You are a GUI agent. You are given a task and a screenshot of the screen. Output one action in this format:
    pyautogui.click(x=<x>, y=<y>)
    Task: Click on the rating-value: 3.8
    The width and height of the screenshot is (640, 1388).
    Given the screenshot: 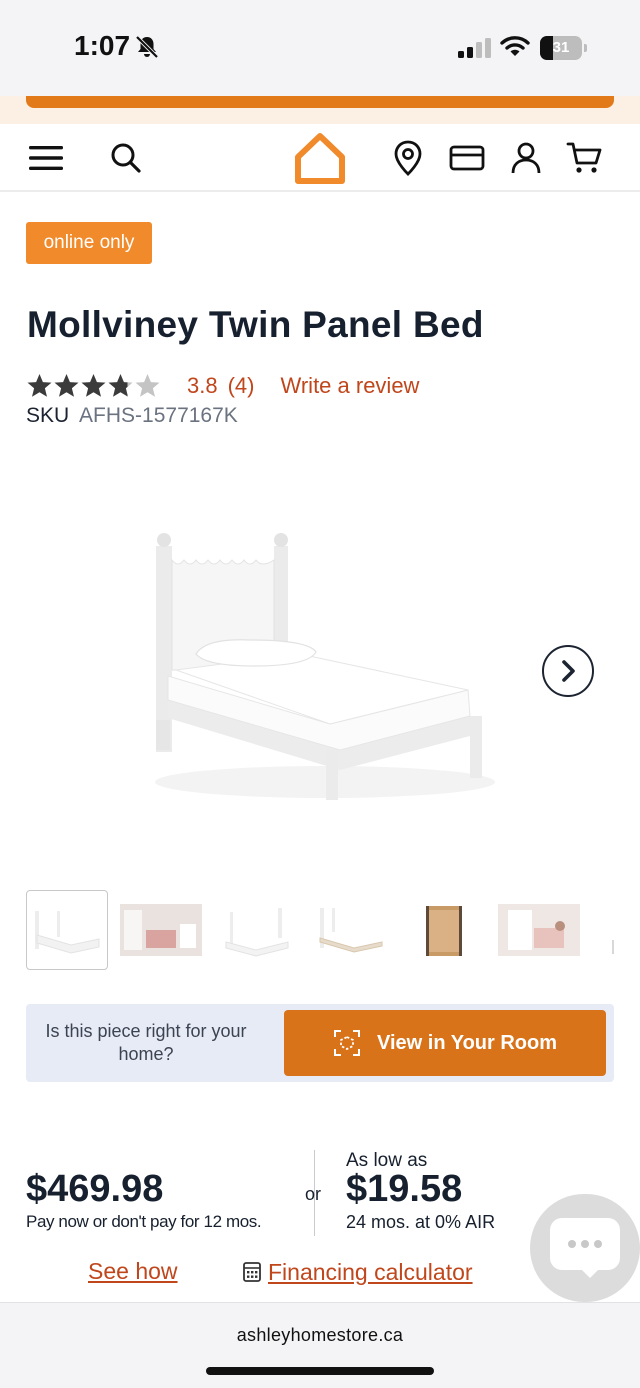 What is the action you would take?
    pyautogui.click(x=202, y=386)
    